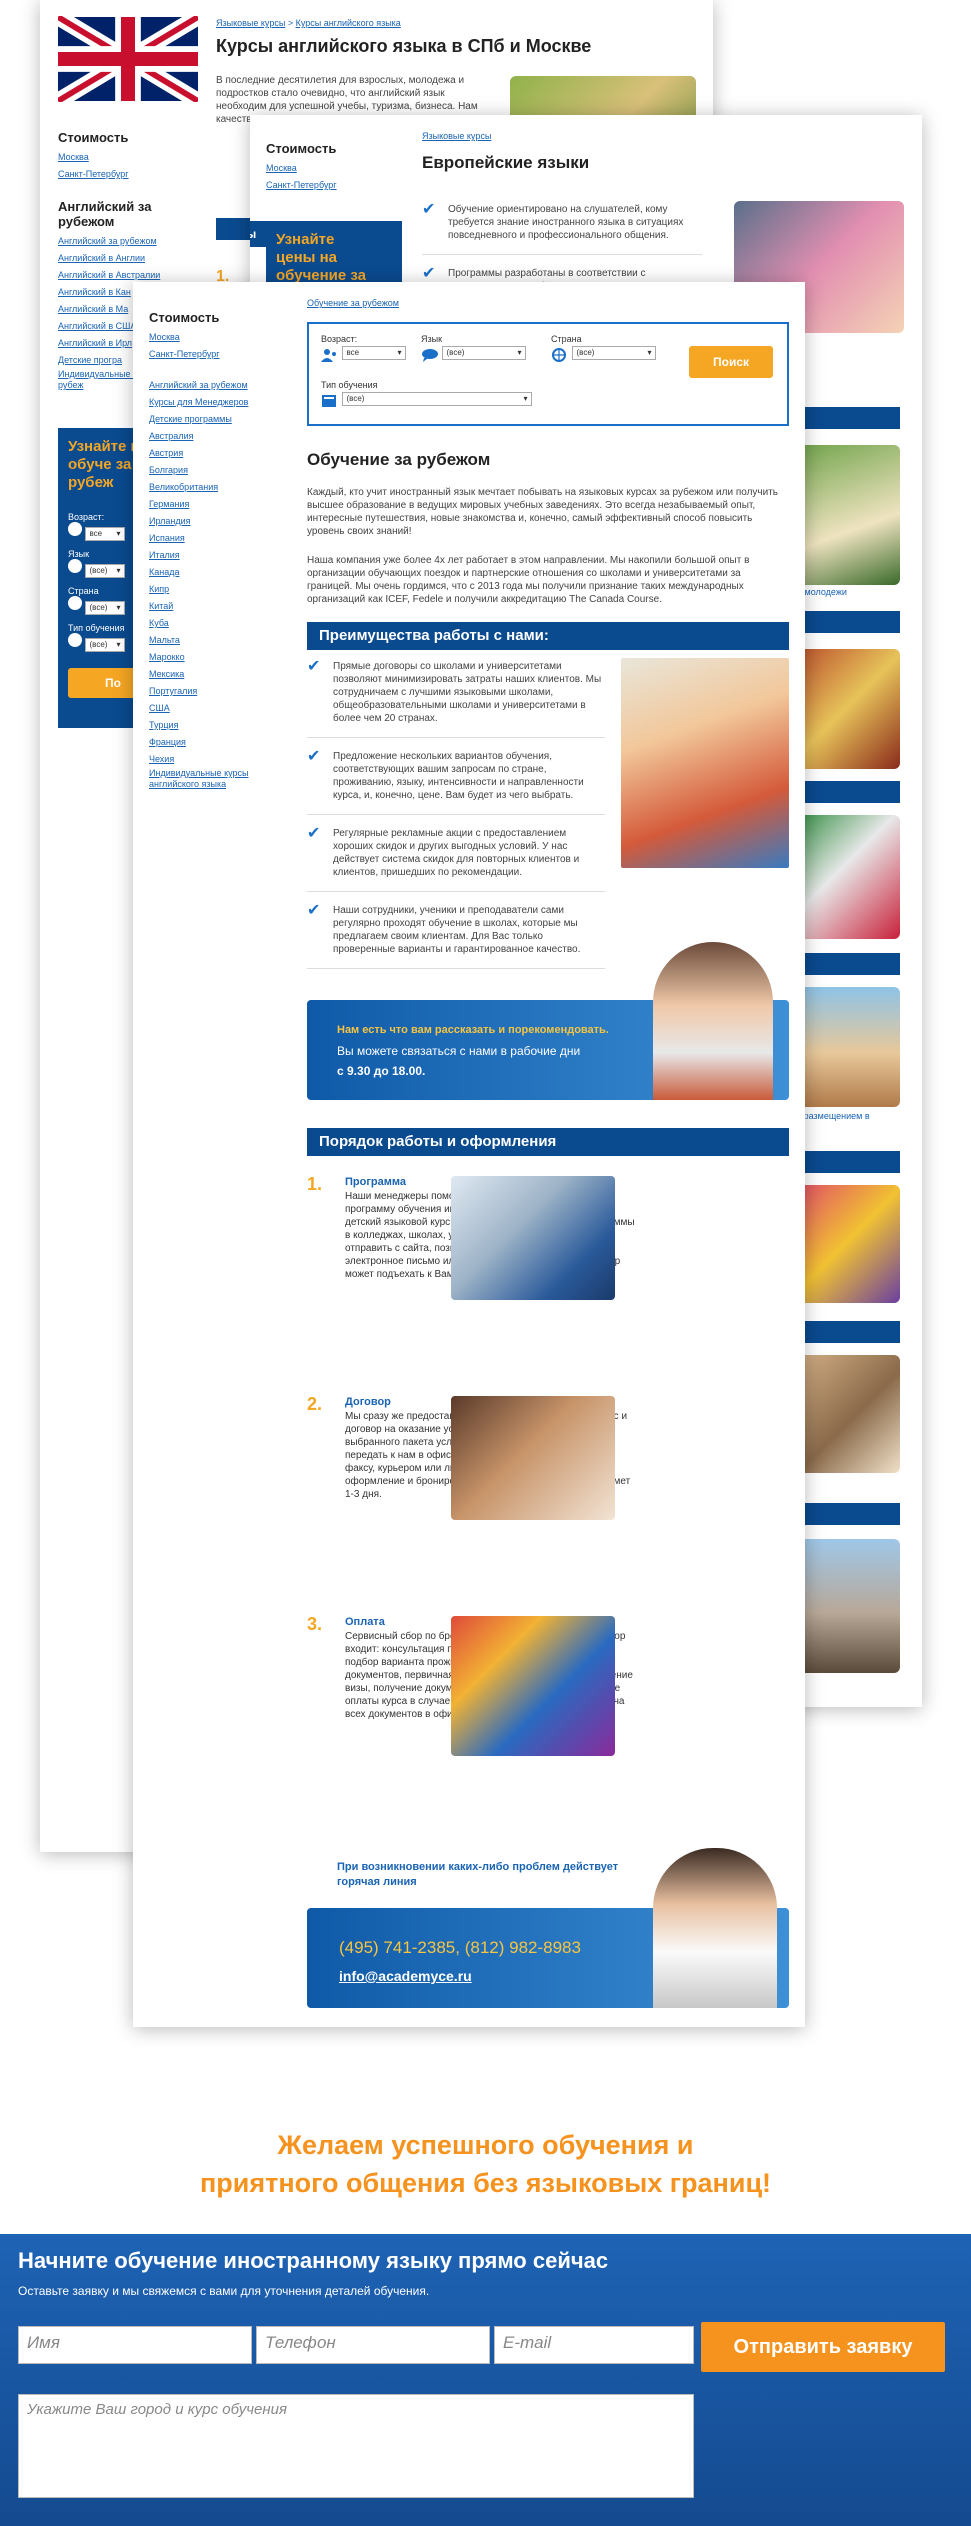 Image resolution: width=971 pixels, height=2526 pixels. Describe the element at coordinates (75, 529) in the screenshot. I see `user-icon` at that location.